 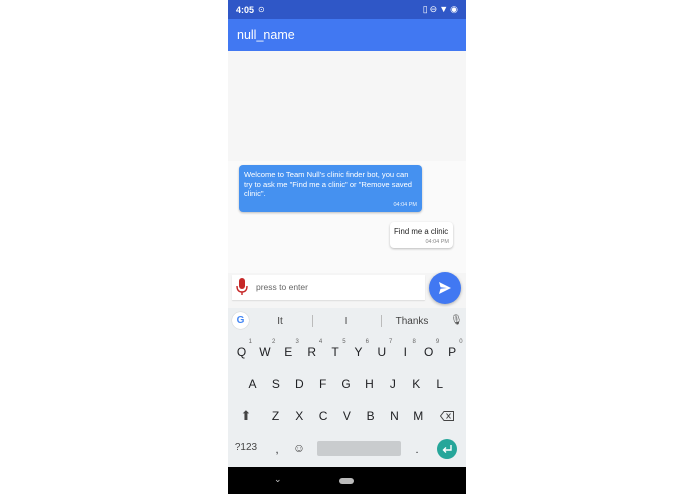 I want to click on key-z: Z, so click(x=275, y=416).